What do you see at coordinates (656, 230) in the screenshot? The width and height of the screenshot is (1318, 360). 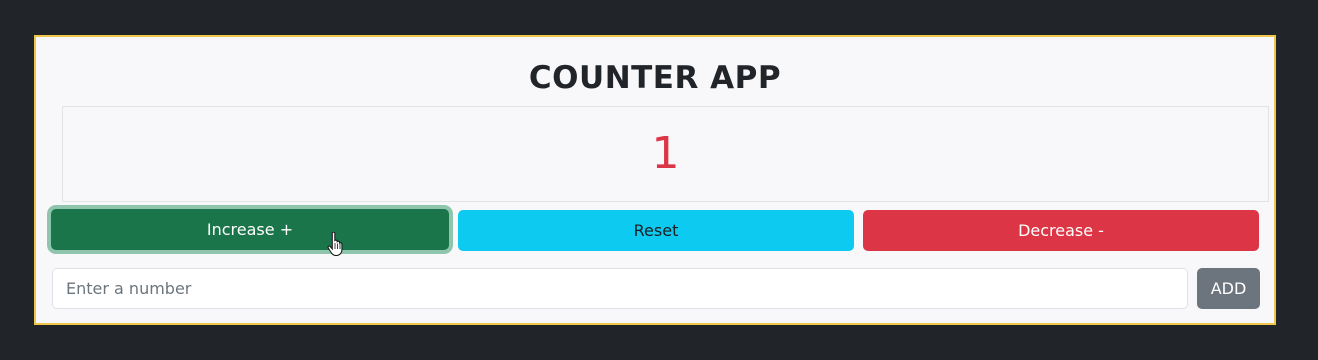 I see `reset-button: Reset` at bounding box center [656, 230].